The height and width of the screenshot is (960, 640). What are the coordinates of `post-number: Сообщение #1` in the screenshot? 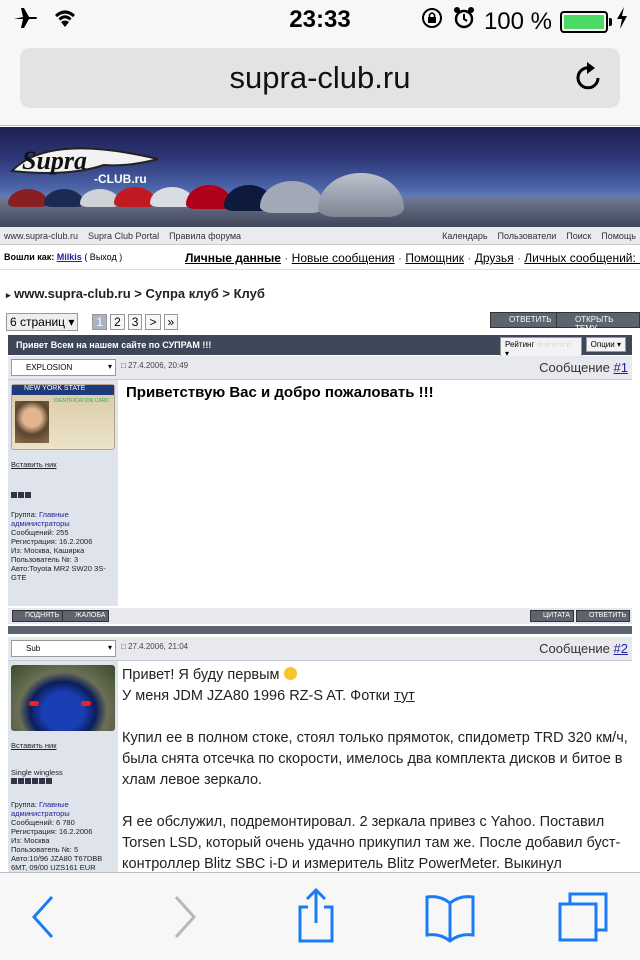 It's located at (583, 367).